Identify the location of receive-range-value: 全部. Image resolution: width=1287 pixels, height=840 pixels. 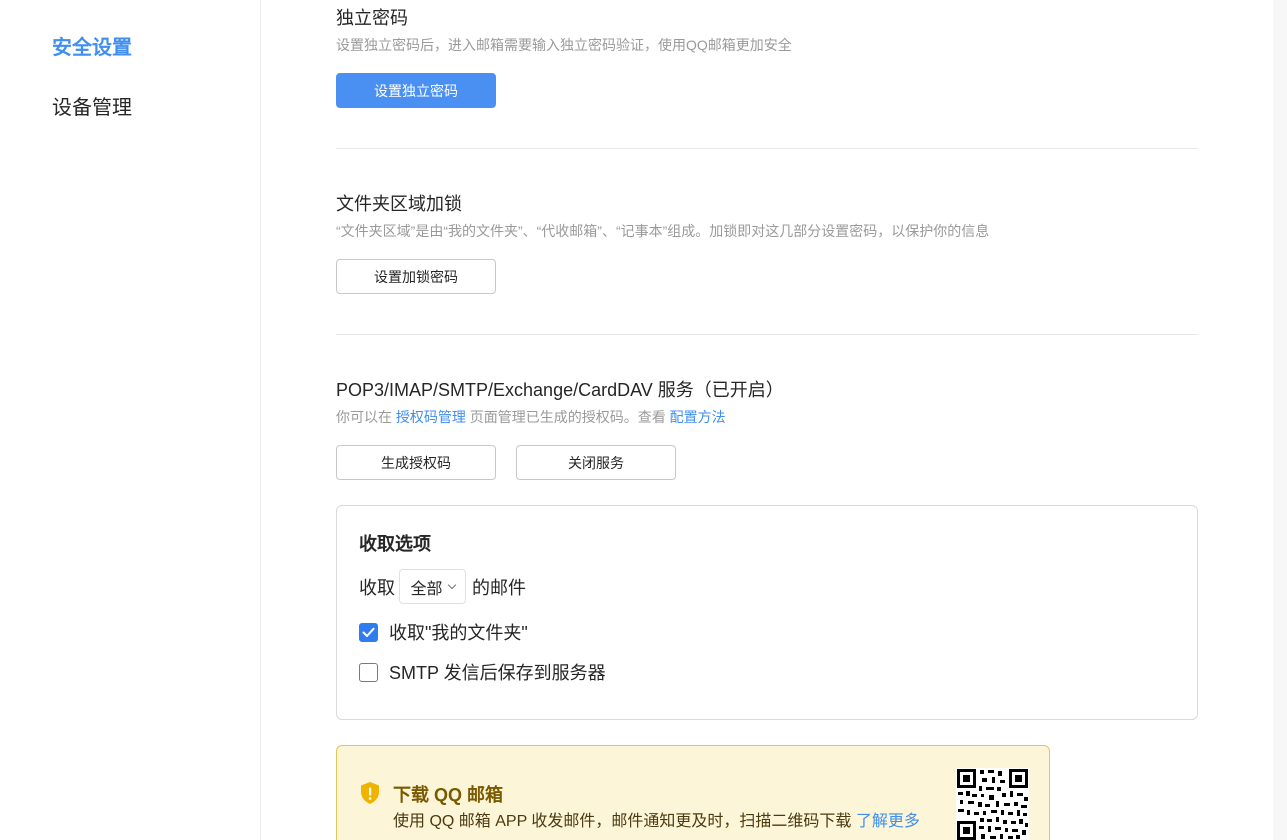
(426, 589).